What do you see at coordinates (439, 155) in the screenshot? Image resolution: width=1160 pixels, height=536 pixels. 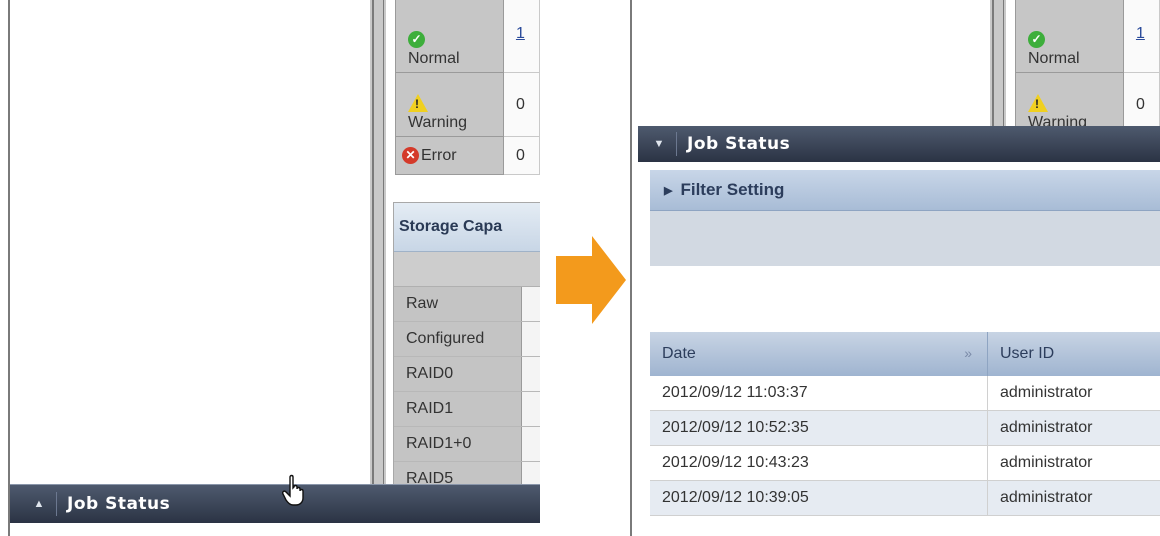 I see `status-label: Error` at bounding box center [439, 155].